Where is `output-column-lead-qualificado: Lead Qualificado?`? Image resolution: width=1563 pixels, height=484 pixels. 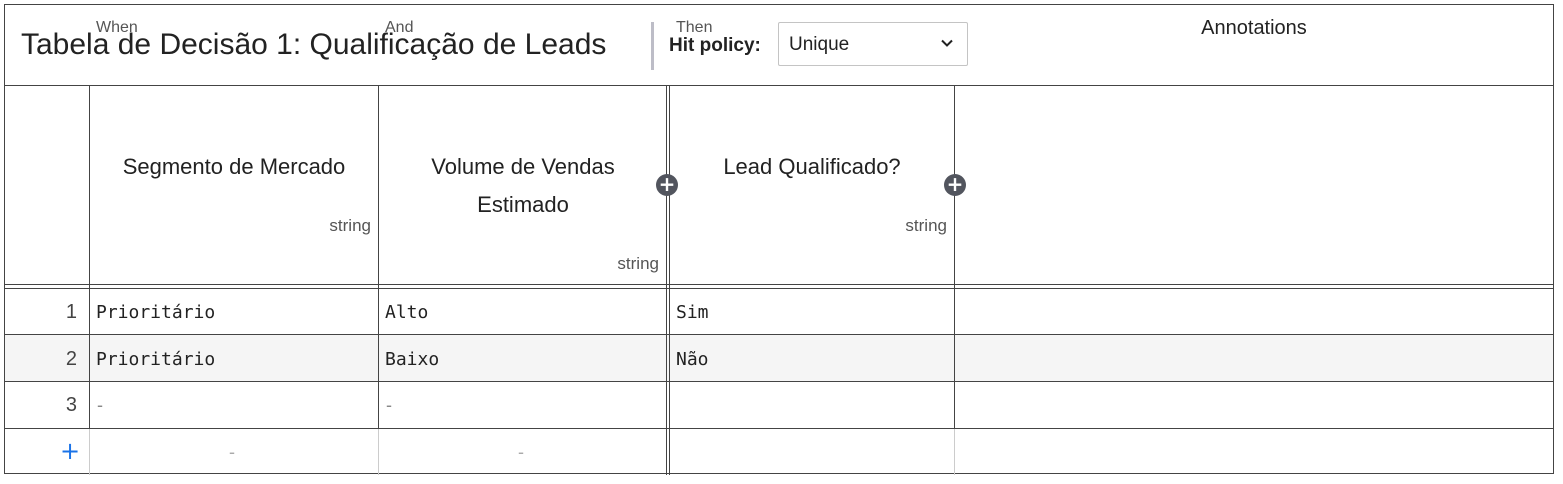
output-column-lead-qualificado: Lead Qualificado? is located at coordinates (812, 167).